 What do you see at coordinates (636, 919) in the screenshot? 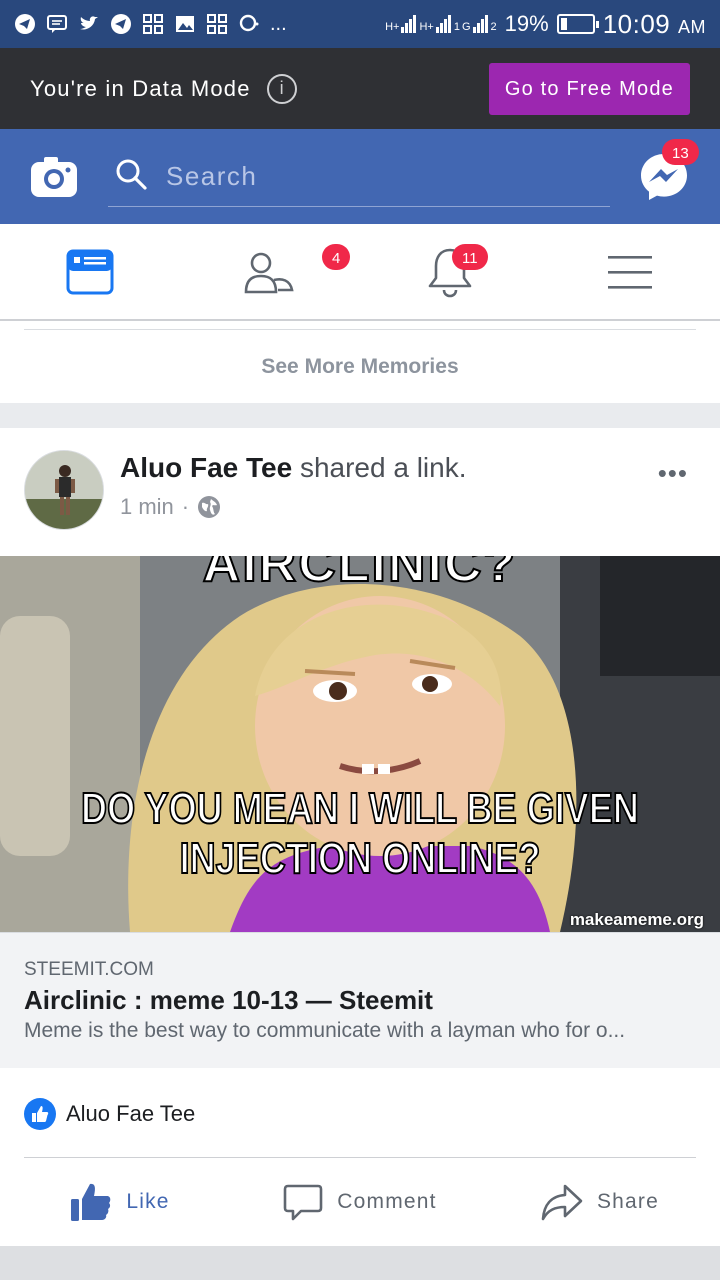
I see `meme-watermark: makeameme.org` at bounding box center [636, 919].